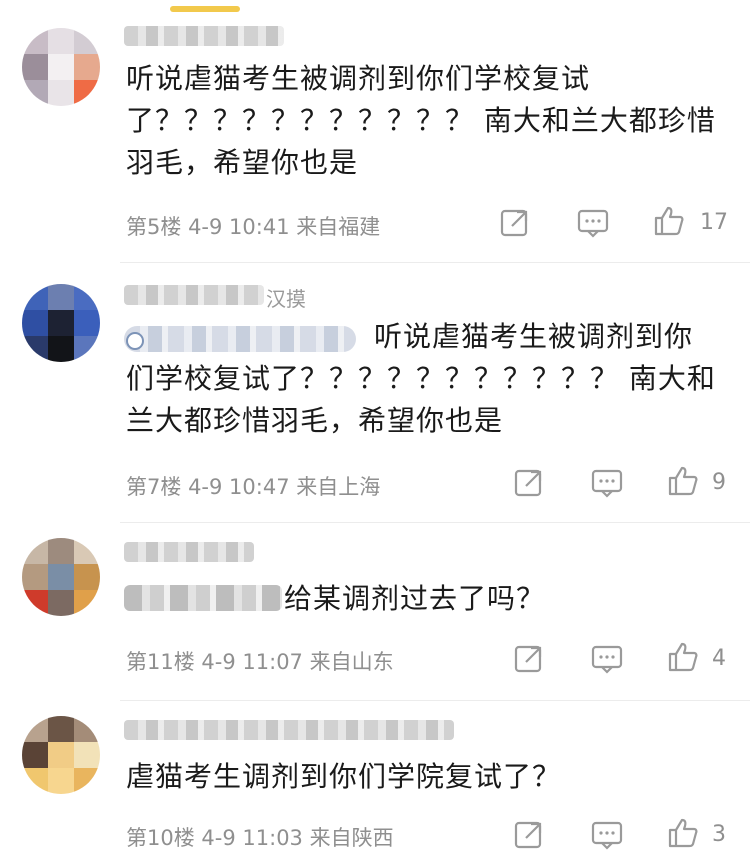  I want to click on comment-location: 来自陕西, so click(351, 838).